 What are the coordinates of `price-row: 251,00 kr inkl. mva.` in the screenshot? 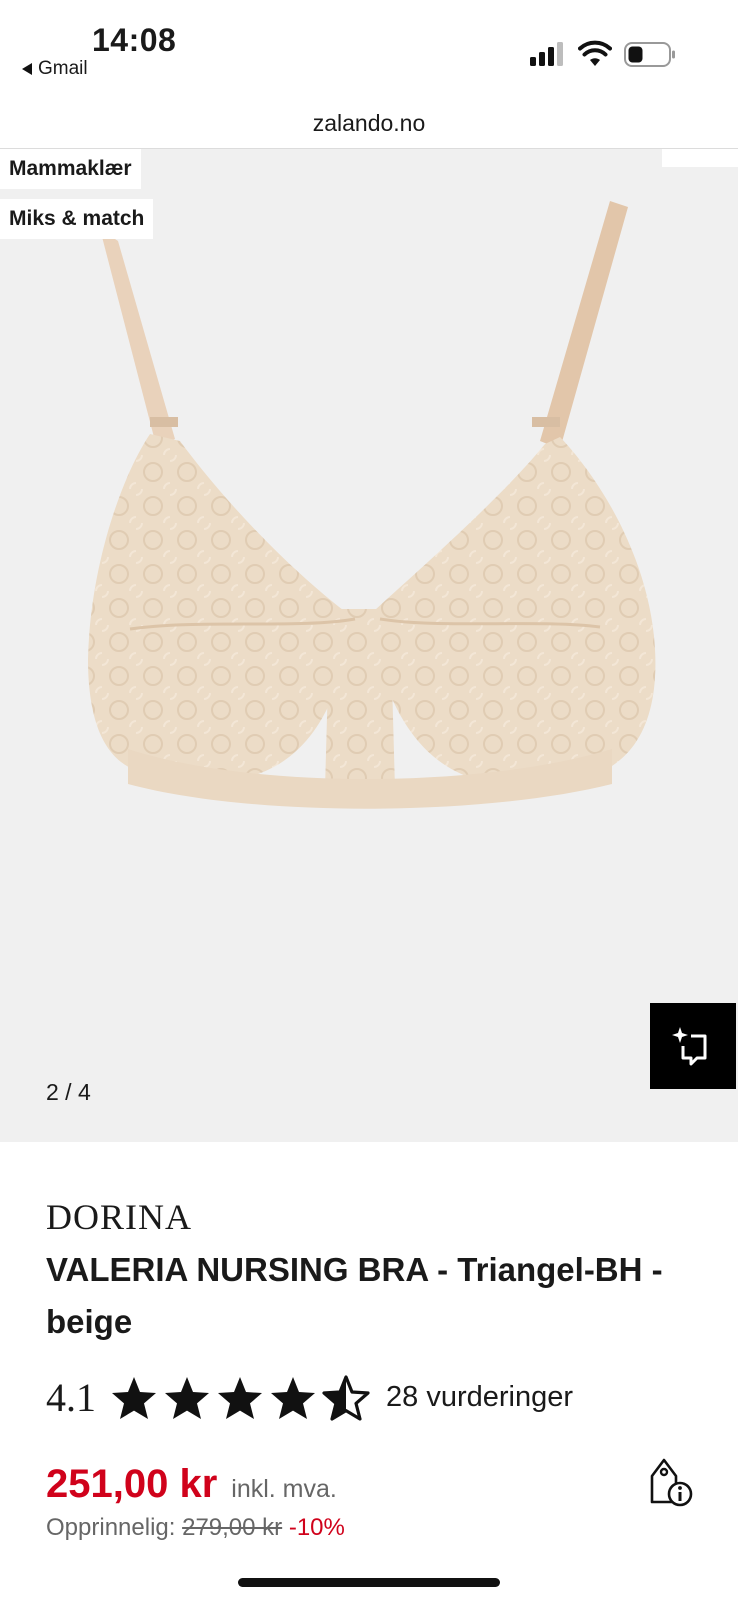 It's located at (191, 1484).